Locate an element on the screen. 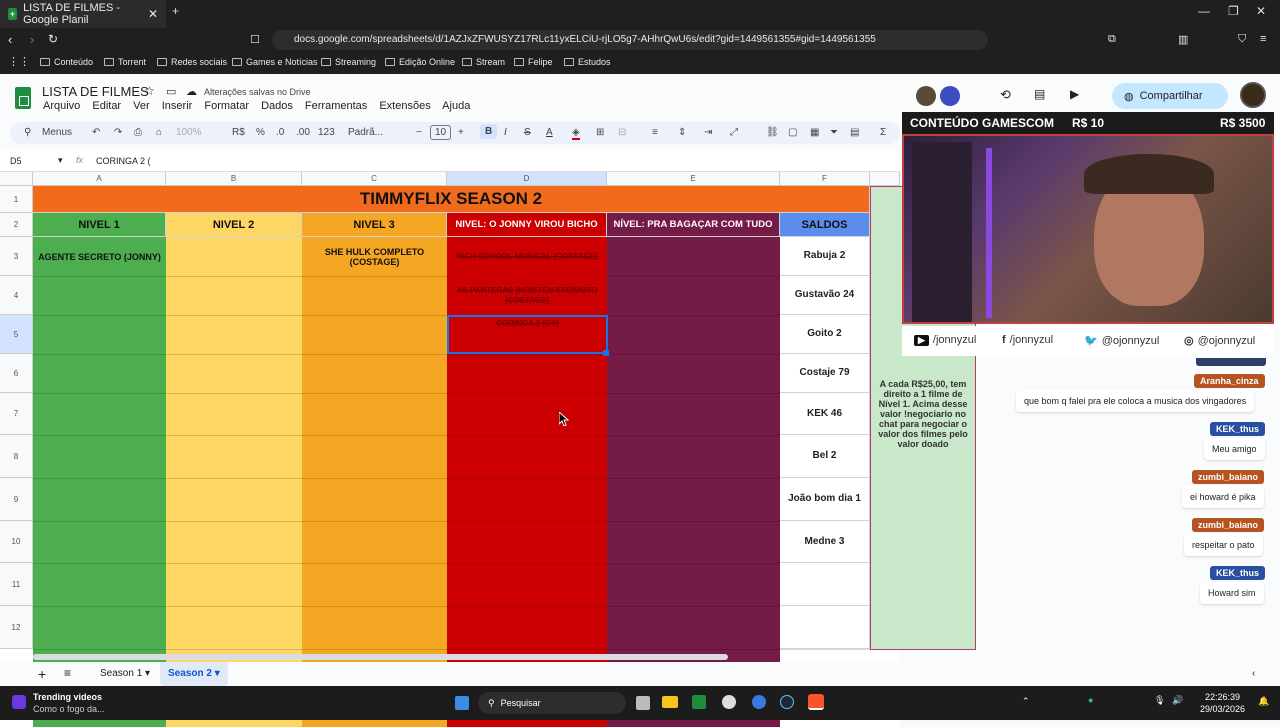 The image size is (1280, 727). horizontal-scrollbar is located at coordinates (380, 657).